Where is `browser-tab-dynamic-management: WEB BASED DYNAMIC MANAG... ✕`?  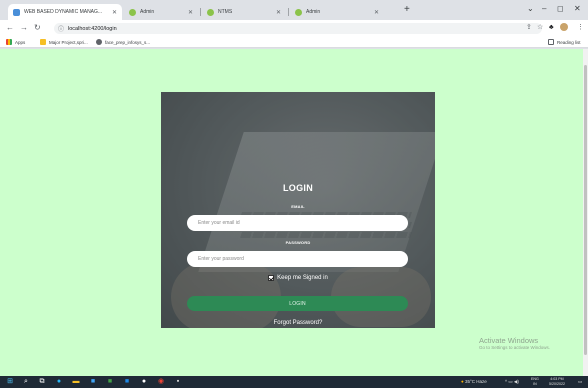
browser-tab-dynamic-management: WEB BASED DYNAMIC MANAG... ✕ is located at coordinates (65, 12).